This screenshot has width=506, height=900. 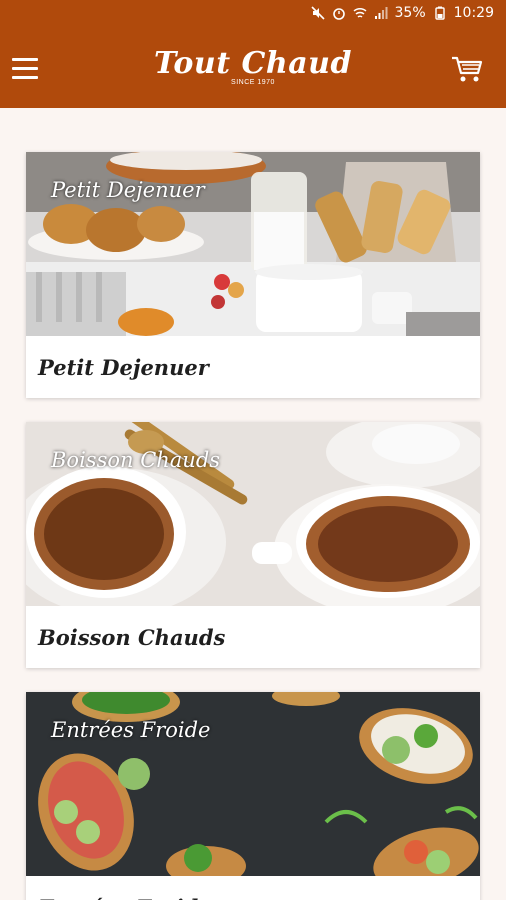 What do you see at coordinates (473, 13) in the screenshot?
I see `clock: 10:29` at bounding box center [473, 13].